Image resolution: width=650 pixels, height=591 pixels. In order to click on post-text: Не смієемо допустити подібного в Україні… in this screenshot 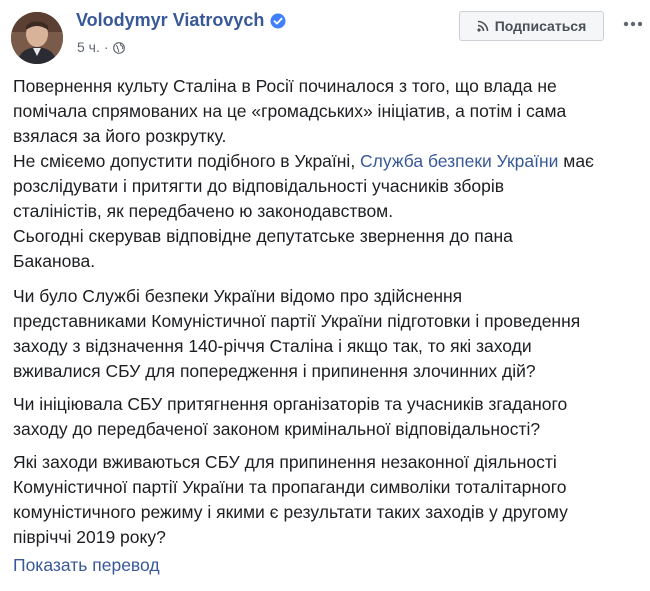, I will do `click(187, 161)`.